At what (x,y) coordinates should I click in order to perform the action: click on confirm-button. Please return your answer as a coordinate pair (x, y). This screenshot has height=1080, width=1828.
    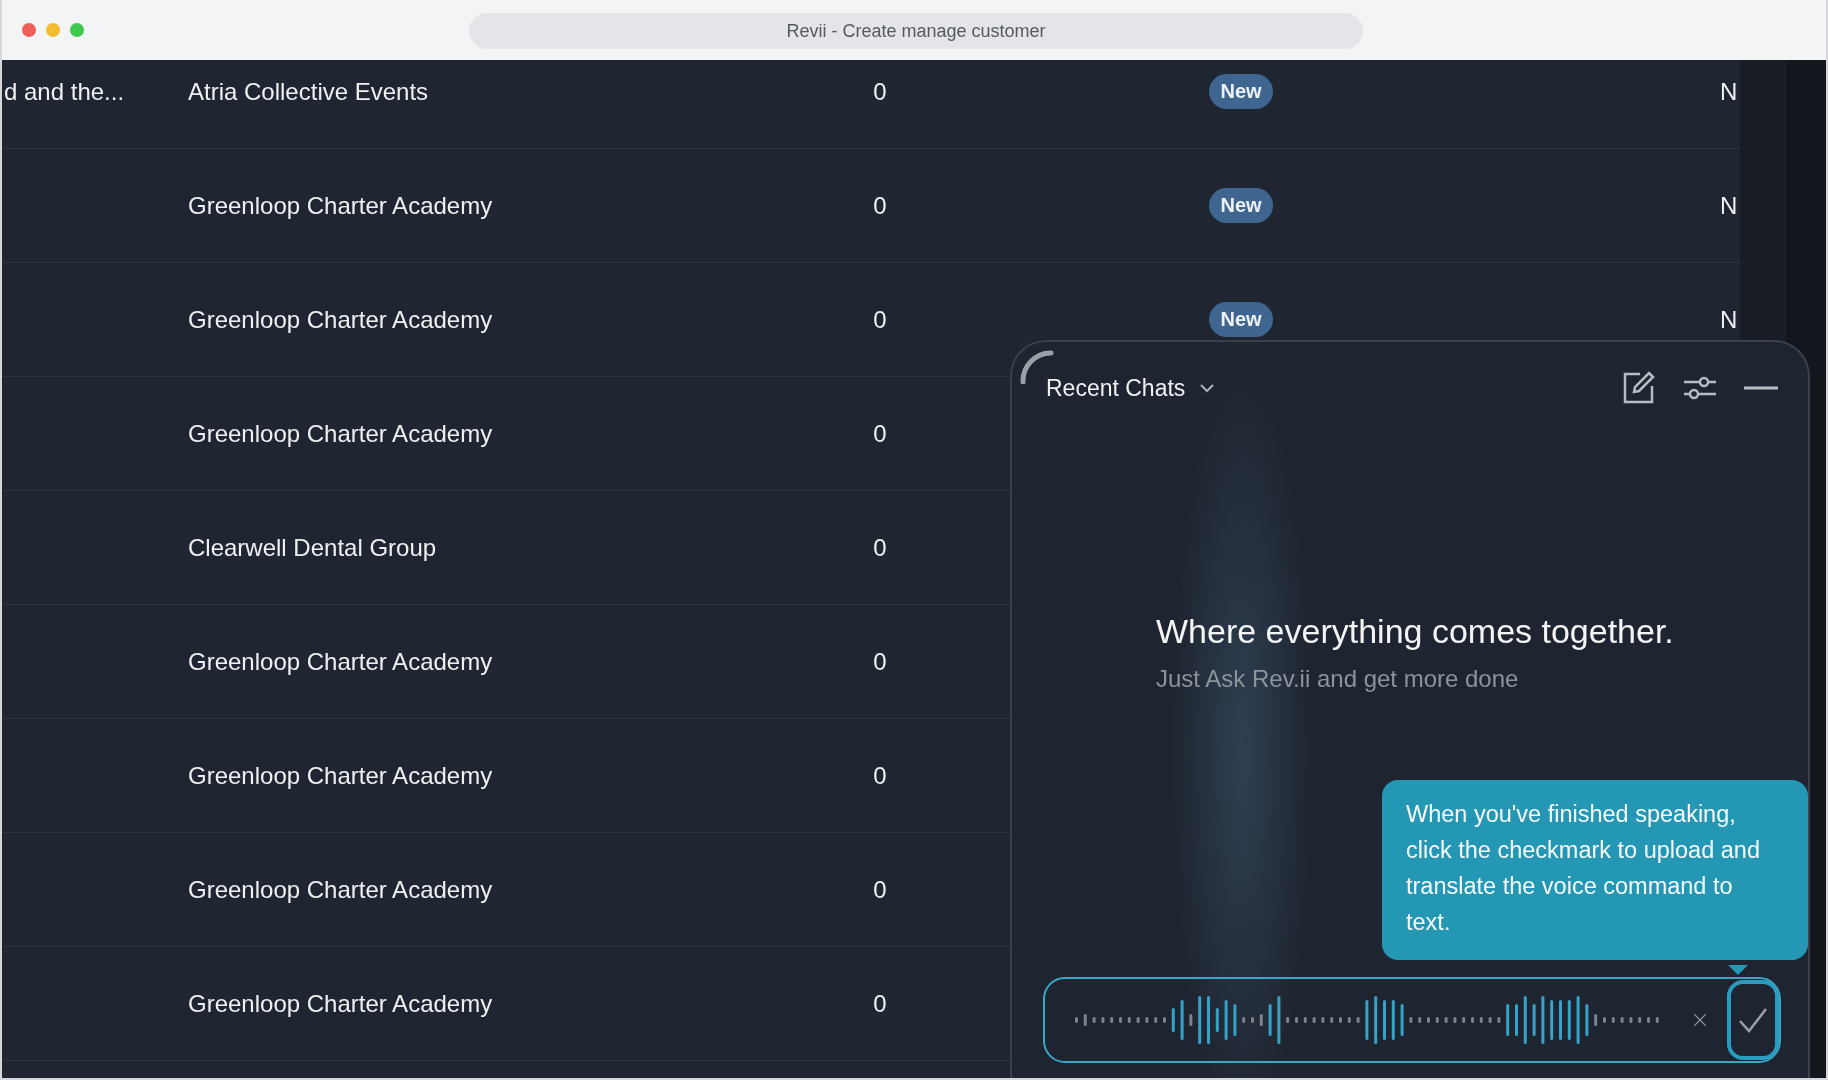
    Looking at the image, I should click on (1753, 1020).